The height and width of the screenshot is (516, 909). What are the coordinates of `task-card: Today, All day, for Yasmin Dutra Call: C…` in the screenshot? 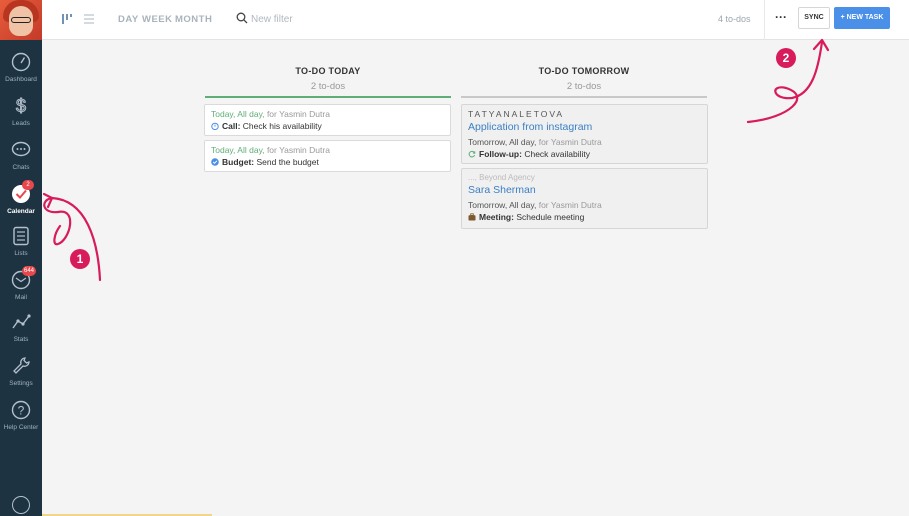 It's located at (327, 120).